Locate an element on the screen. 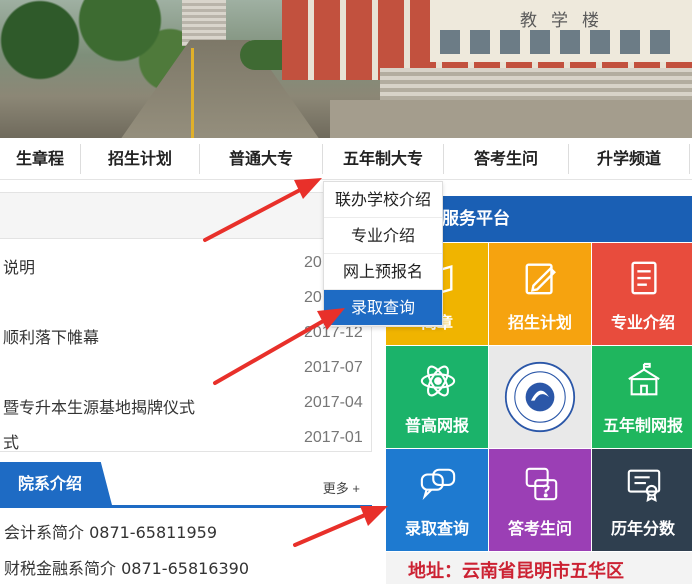 Image resolution: width=692 pixels, height=584 pixels. menu-item-admission-query: 录取查询 is located at coordinates (383, 308).